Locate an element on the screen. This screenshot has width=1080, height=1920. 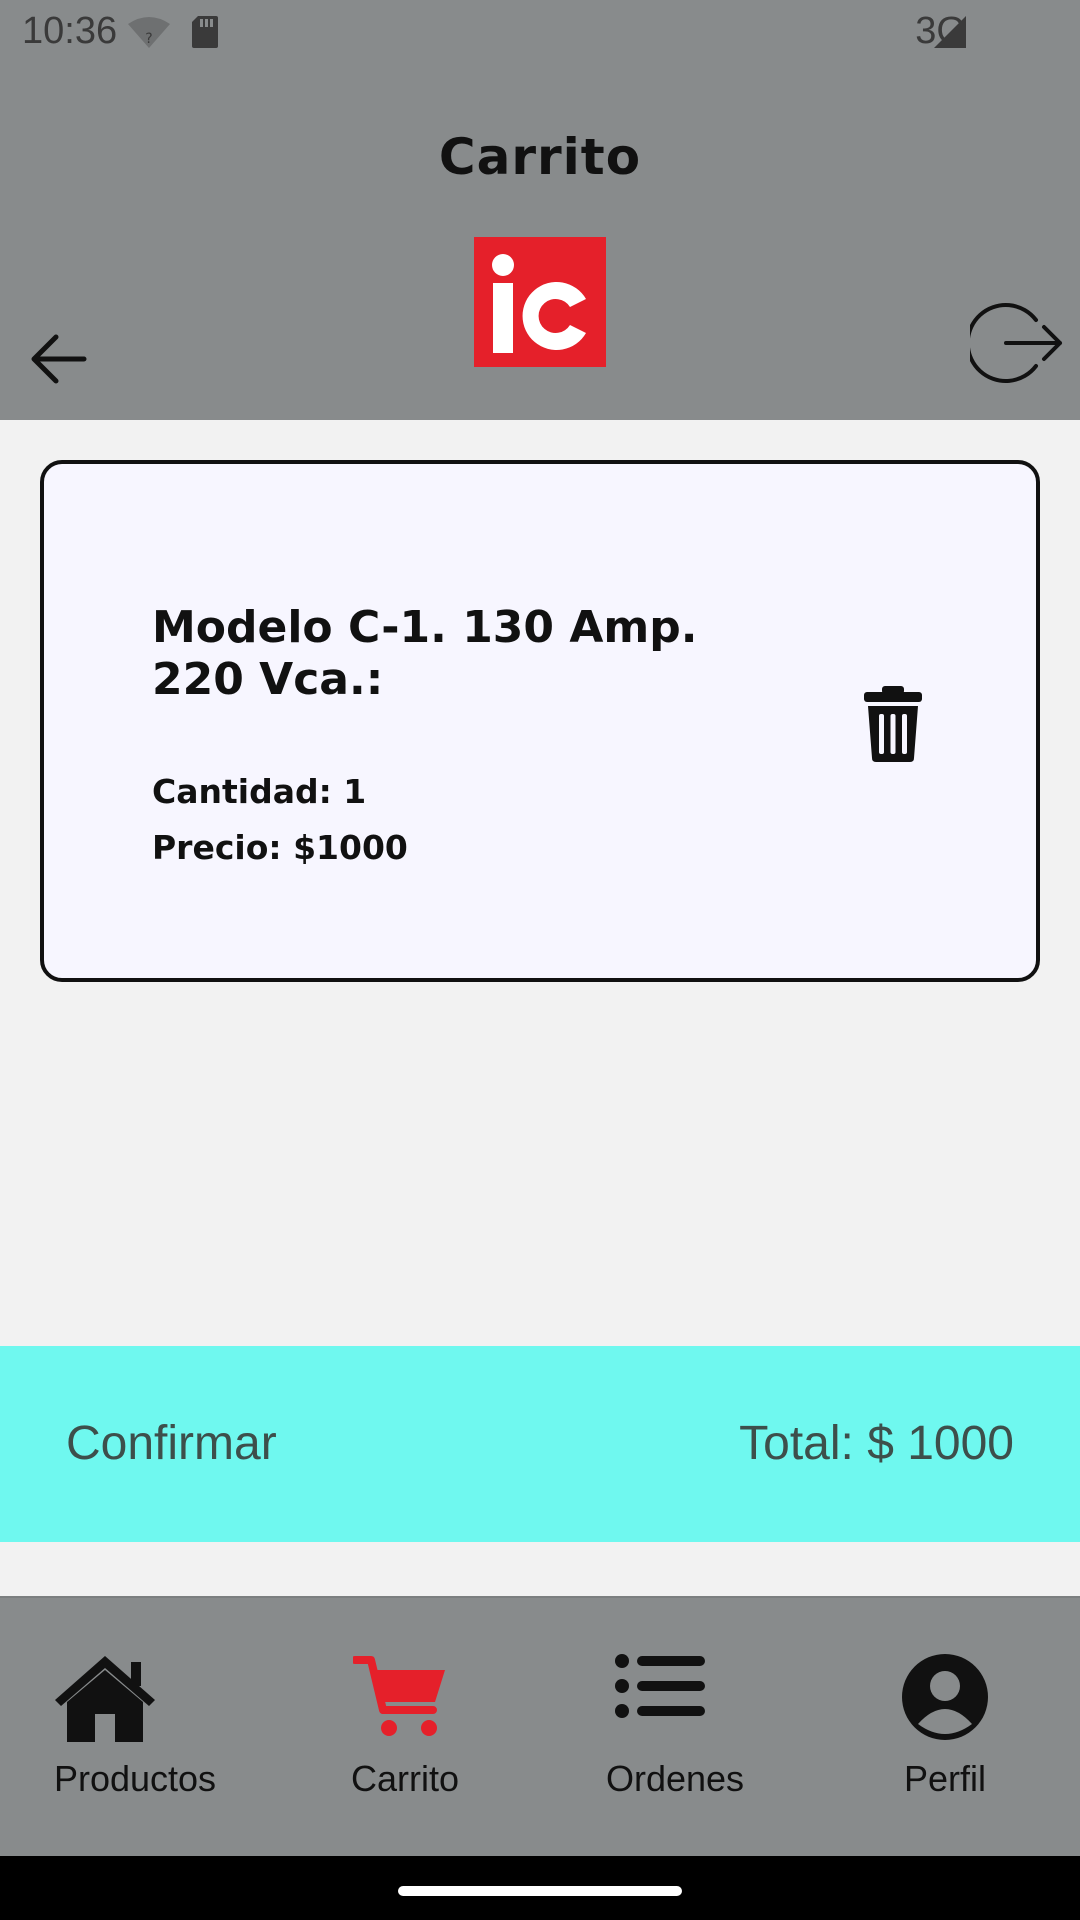
total-amount: Total: $ 1000 is located at coordinates (876, 1443).